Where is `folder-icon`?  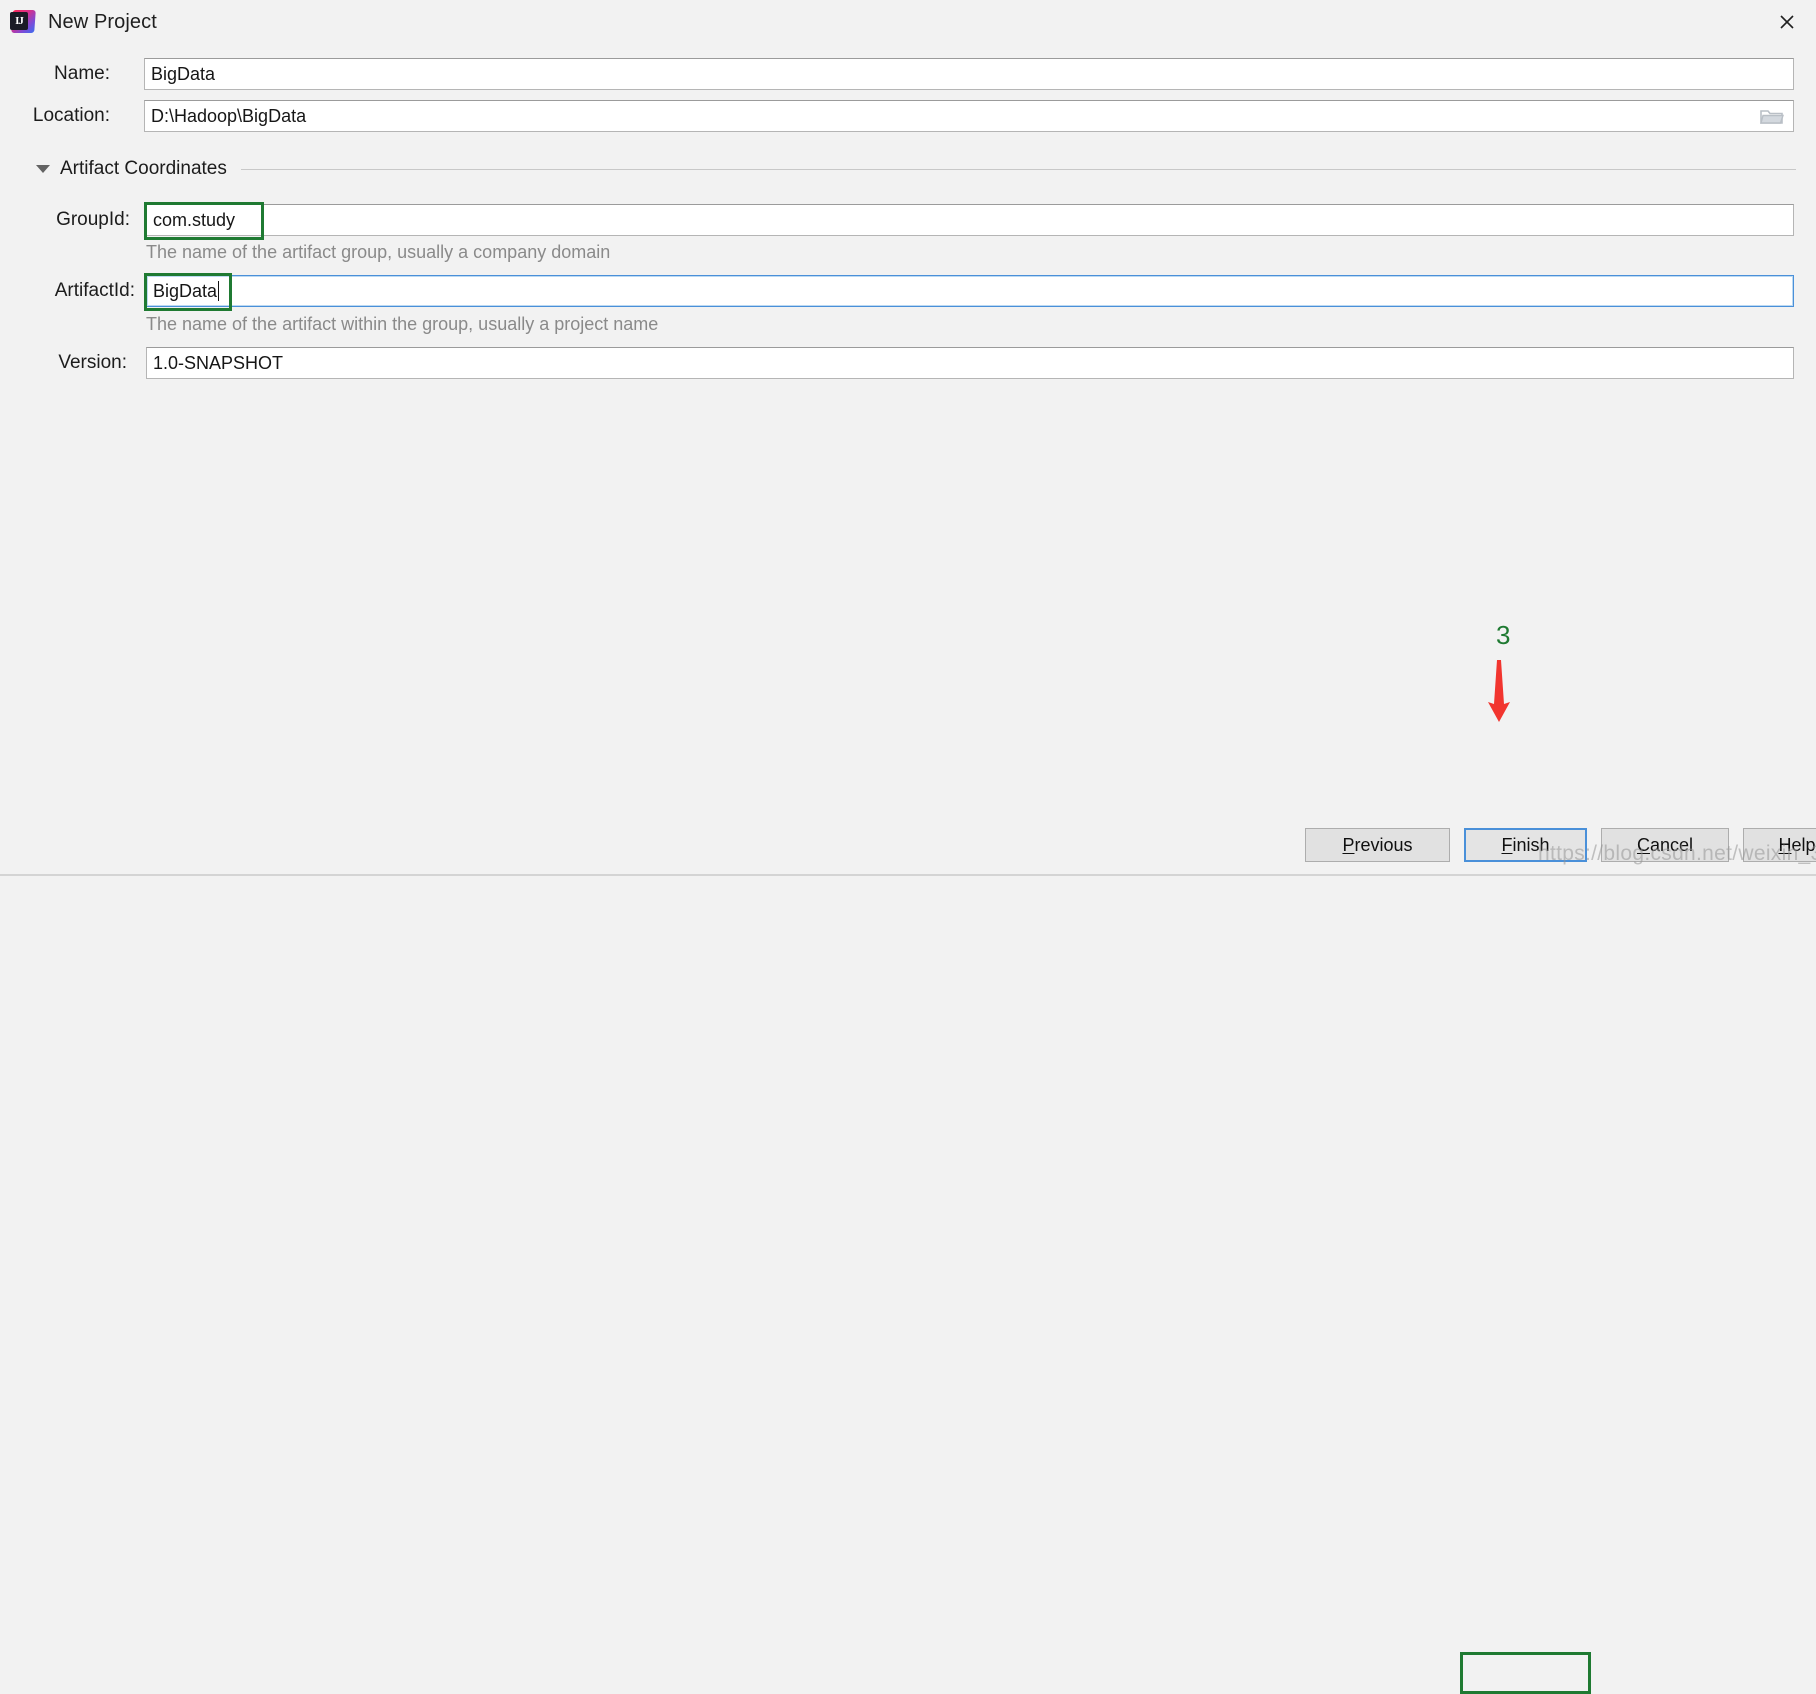
folder-icon is located at coordinates (1772, 116).